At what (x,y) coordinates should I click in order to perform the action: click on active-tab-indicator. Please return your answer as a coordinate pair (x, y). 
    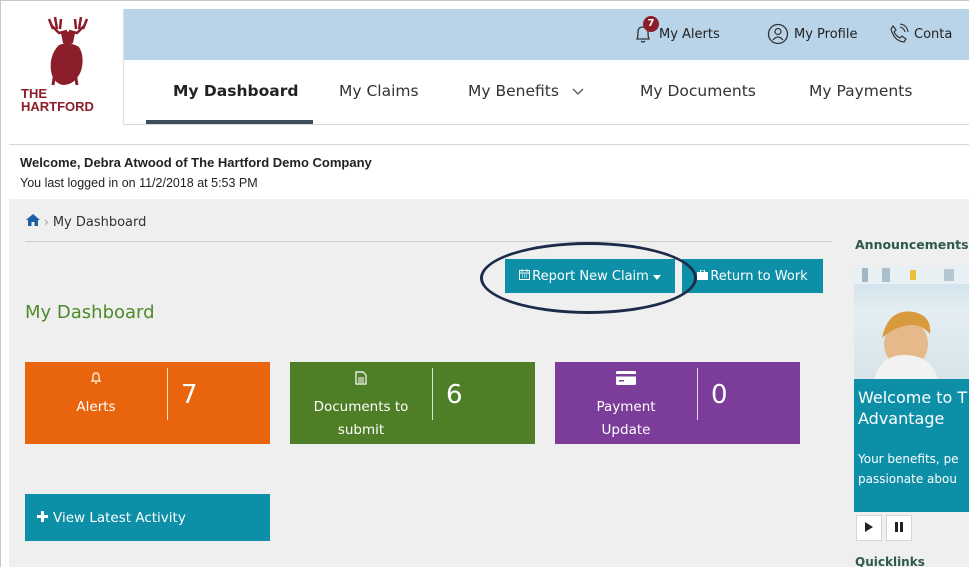
    Looking at the image, I should click on (229, 122).